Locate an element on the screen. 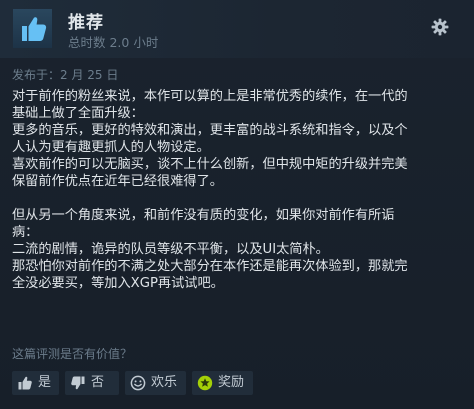 The height and width of the screenshot is (409, 474). vote-funny-label: 欢乐 is located at coordinates (164, 382).